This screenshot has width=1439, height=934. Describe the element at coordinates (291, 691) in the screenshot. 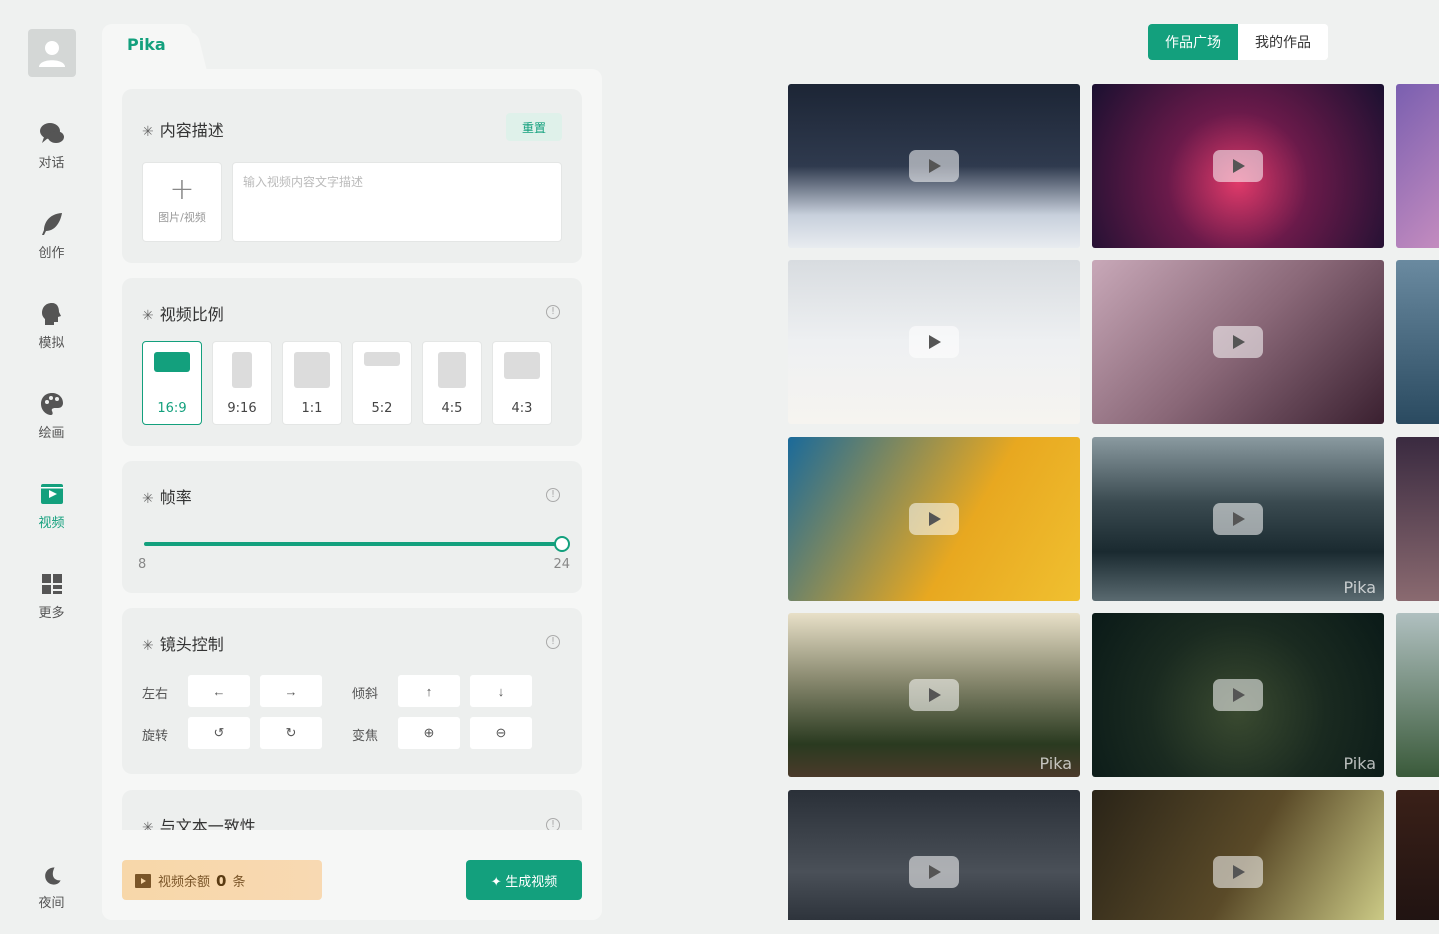

I see `pan-right-button: →` at that location.